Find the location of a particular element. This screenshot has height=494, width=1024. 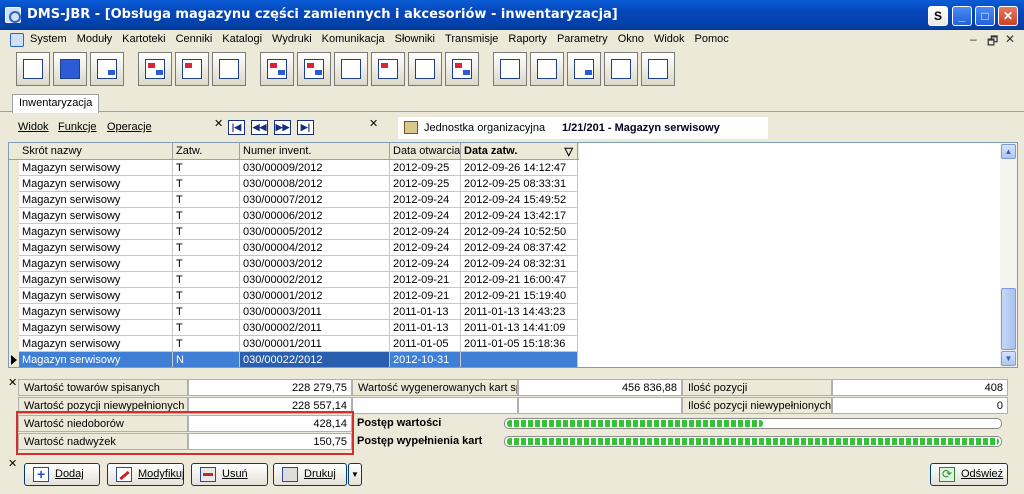

cell-data-zatw: 2011-01-13 14:41:09 is located at coordinates (519, 328).